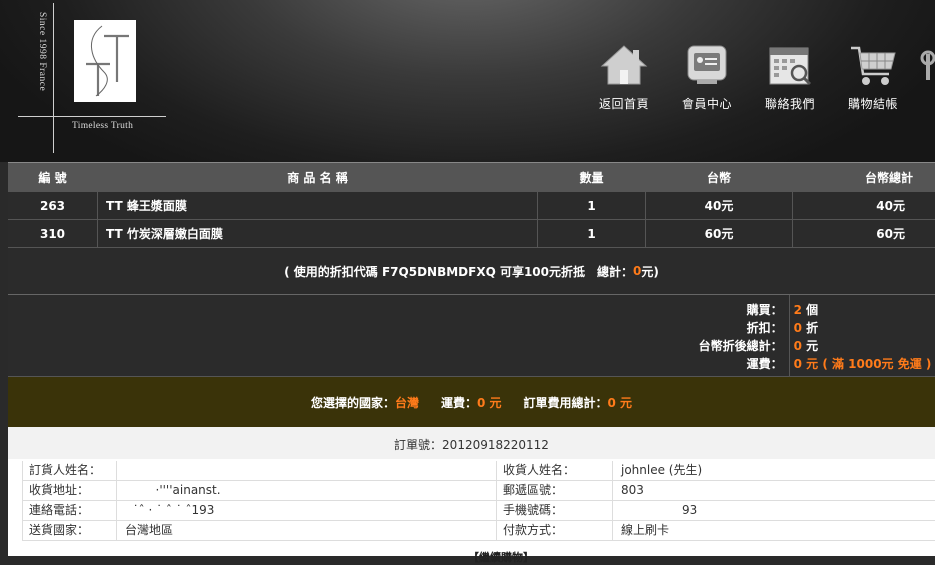  What do you see at coordinates (69, 510) in the screenshot?
I see `phone-label: 連絡電話：` at bounding box center [69, 510].